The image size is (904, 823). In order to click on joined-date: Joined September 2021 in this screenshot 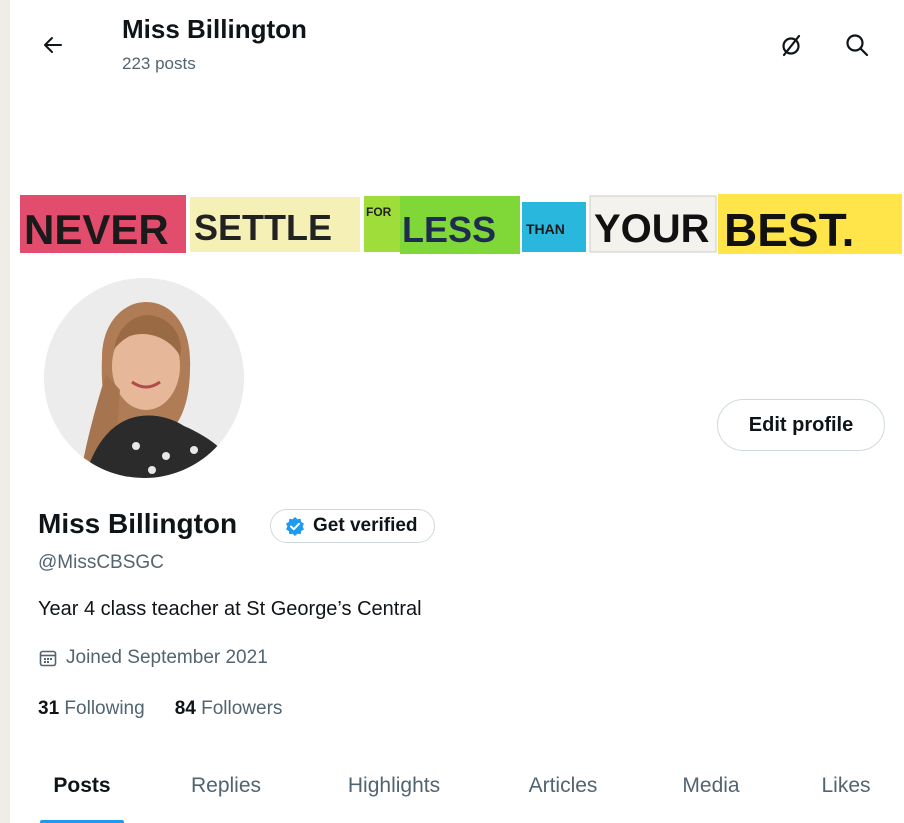, I will do `click(153, 658)`.